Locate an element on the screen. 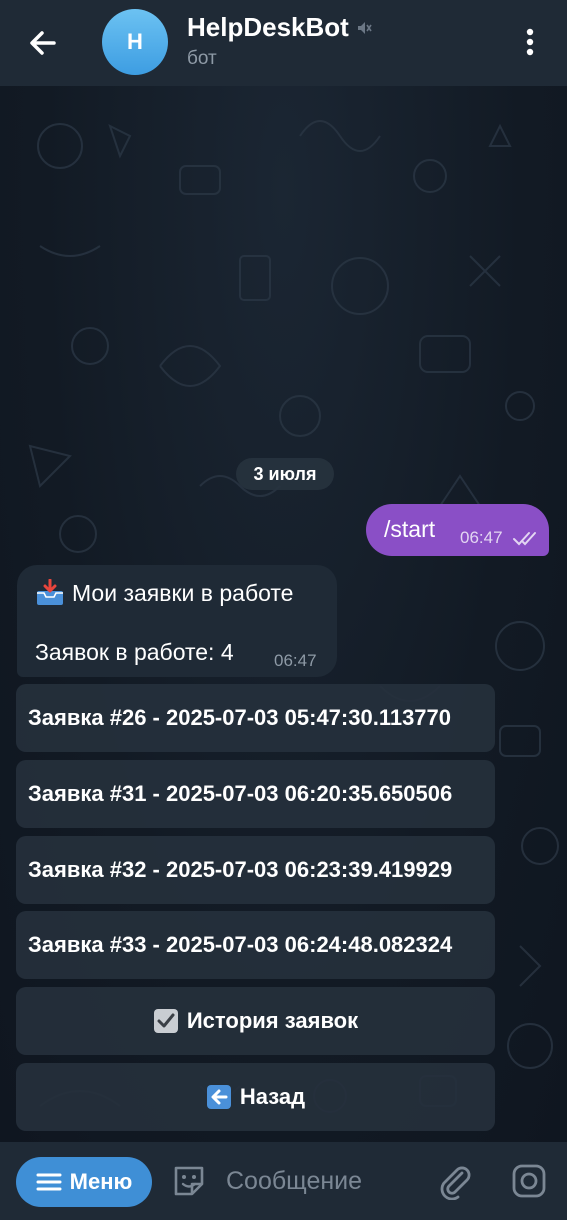 The width and height of the screenshot is (567, 1220). ticket-26-button: Заявка #26 - 2025-07-03 05:47:30.113770 is located at coordinates (255, 718).